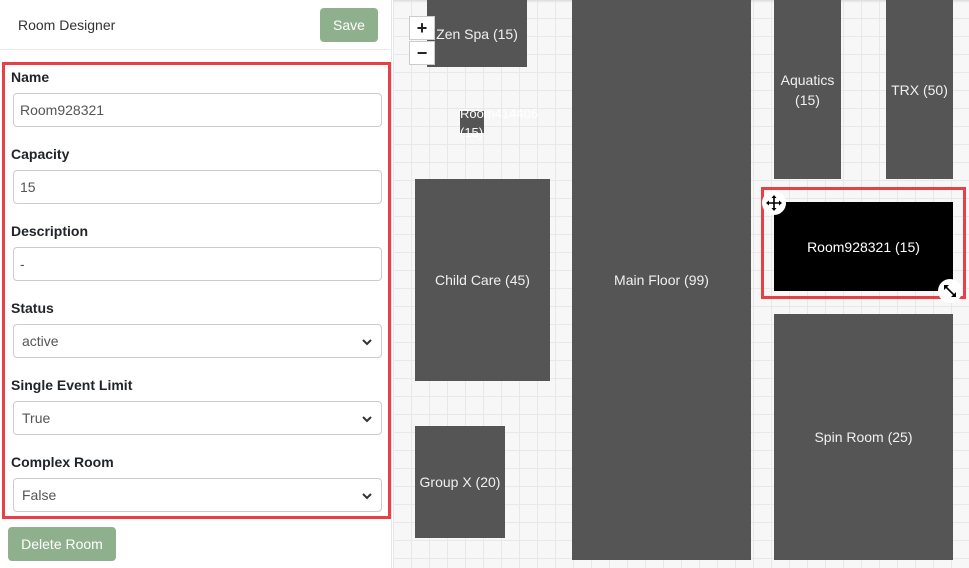 The image size is (969, 568). Describe the element at coordinates (62, 462) in the screenshot. I see `complex-room-label: Complex Room` at that location.